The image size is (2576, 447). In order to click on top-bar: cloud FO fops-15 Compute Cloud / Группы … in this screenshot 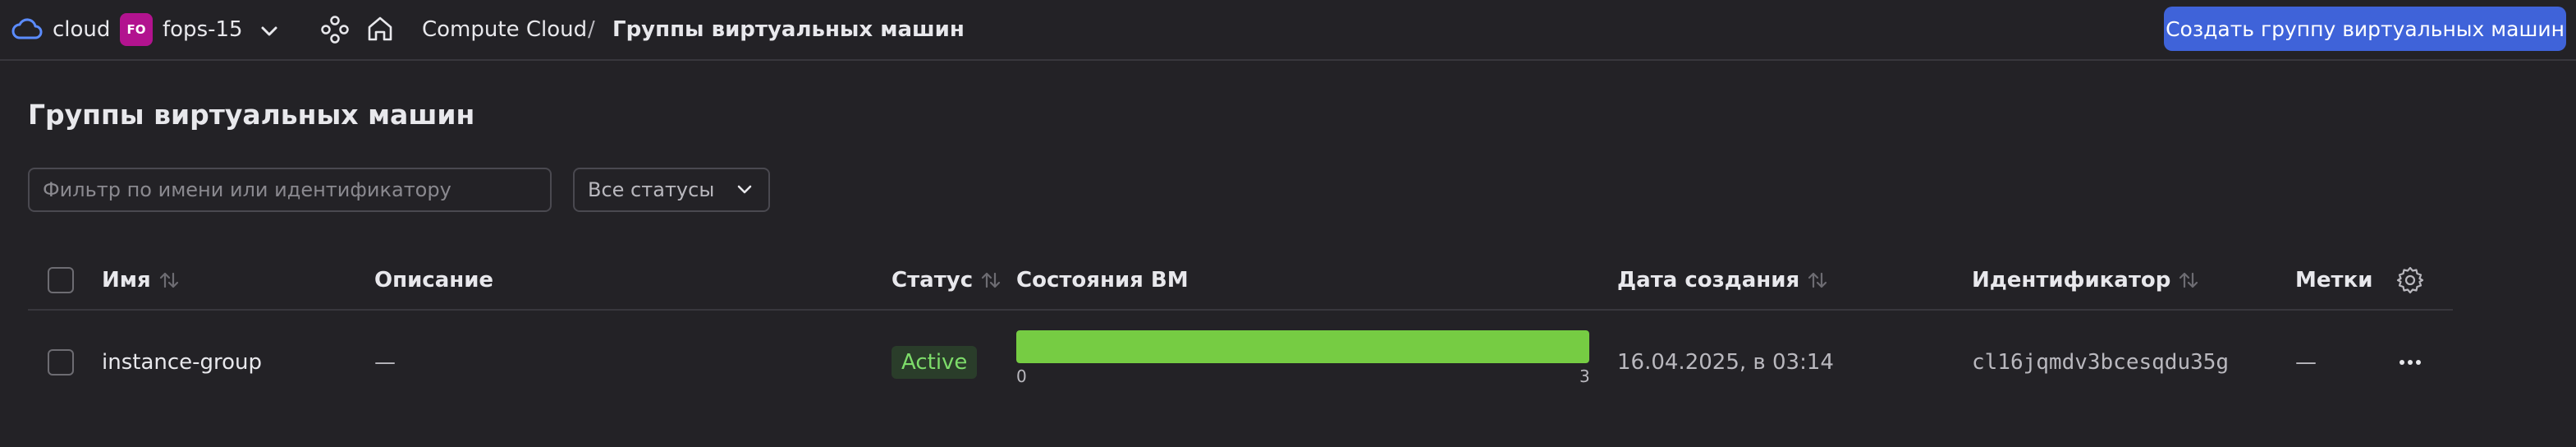, I will do `click(1288, 30)`.